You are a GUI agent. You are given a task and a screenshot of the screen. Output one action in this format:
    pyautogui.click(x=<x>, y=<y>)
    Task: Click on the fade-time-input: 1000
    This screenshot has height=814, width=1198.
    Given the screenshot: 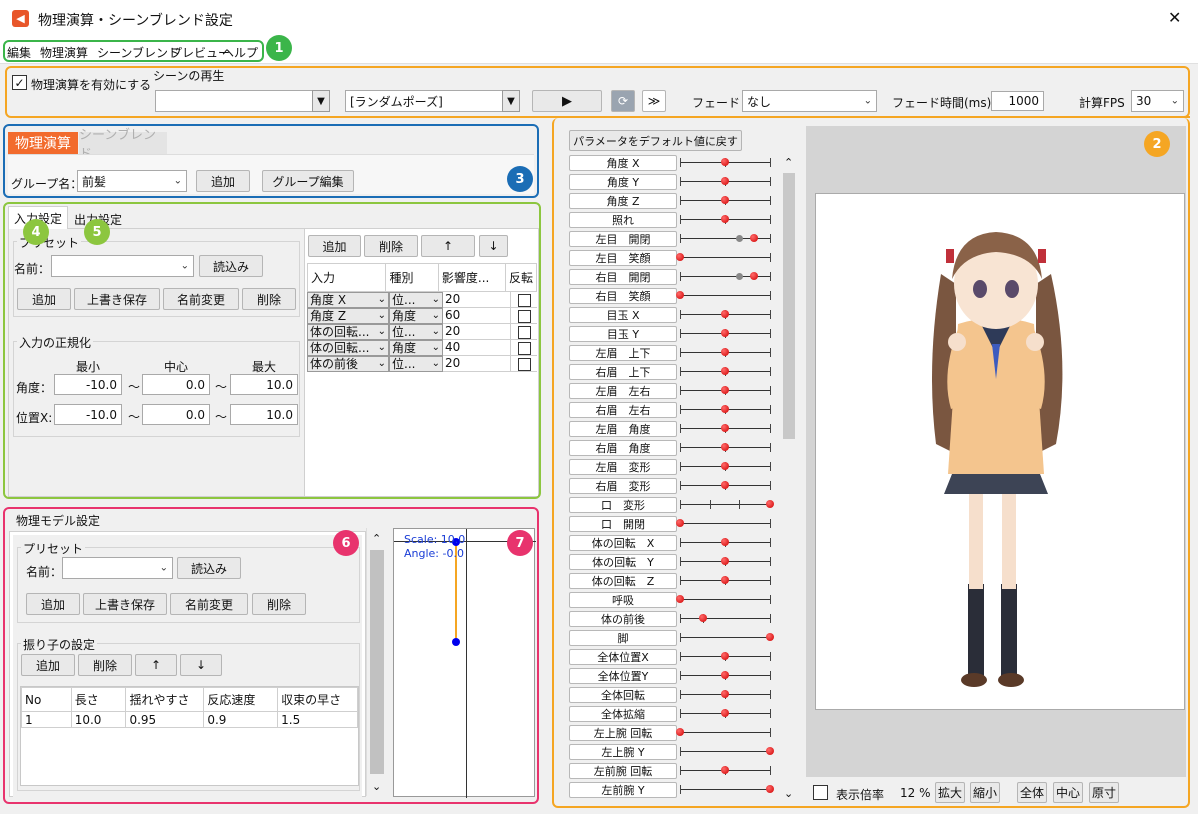 What is the action you would take?
    pyautogui.click(x=1017, y=101)
    